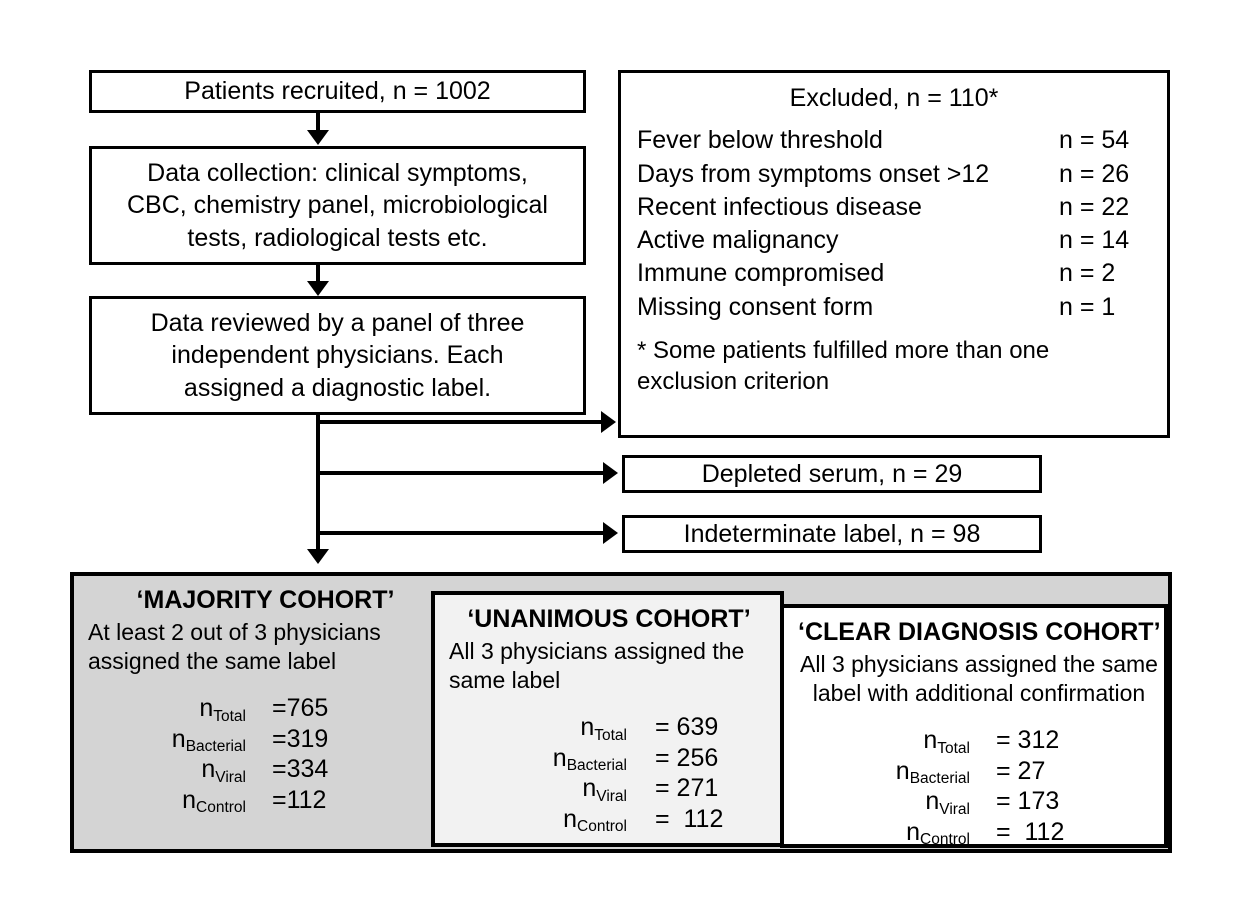  I want to click on step-box-patients-recruited: Patients recruited, n = 1002, so click(337, 91).